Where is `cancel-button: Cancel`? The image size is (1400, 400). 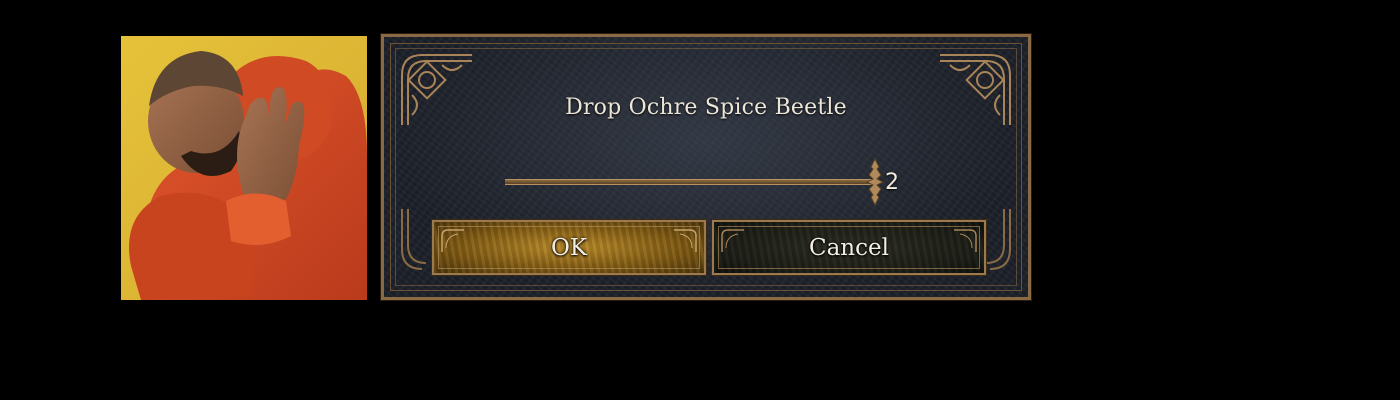 cancel-button: Cancel is located at coordinates (849, 247).